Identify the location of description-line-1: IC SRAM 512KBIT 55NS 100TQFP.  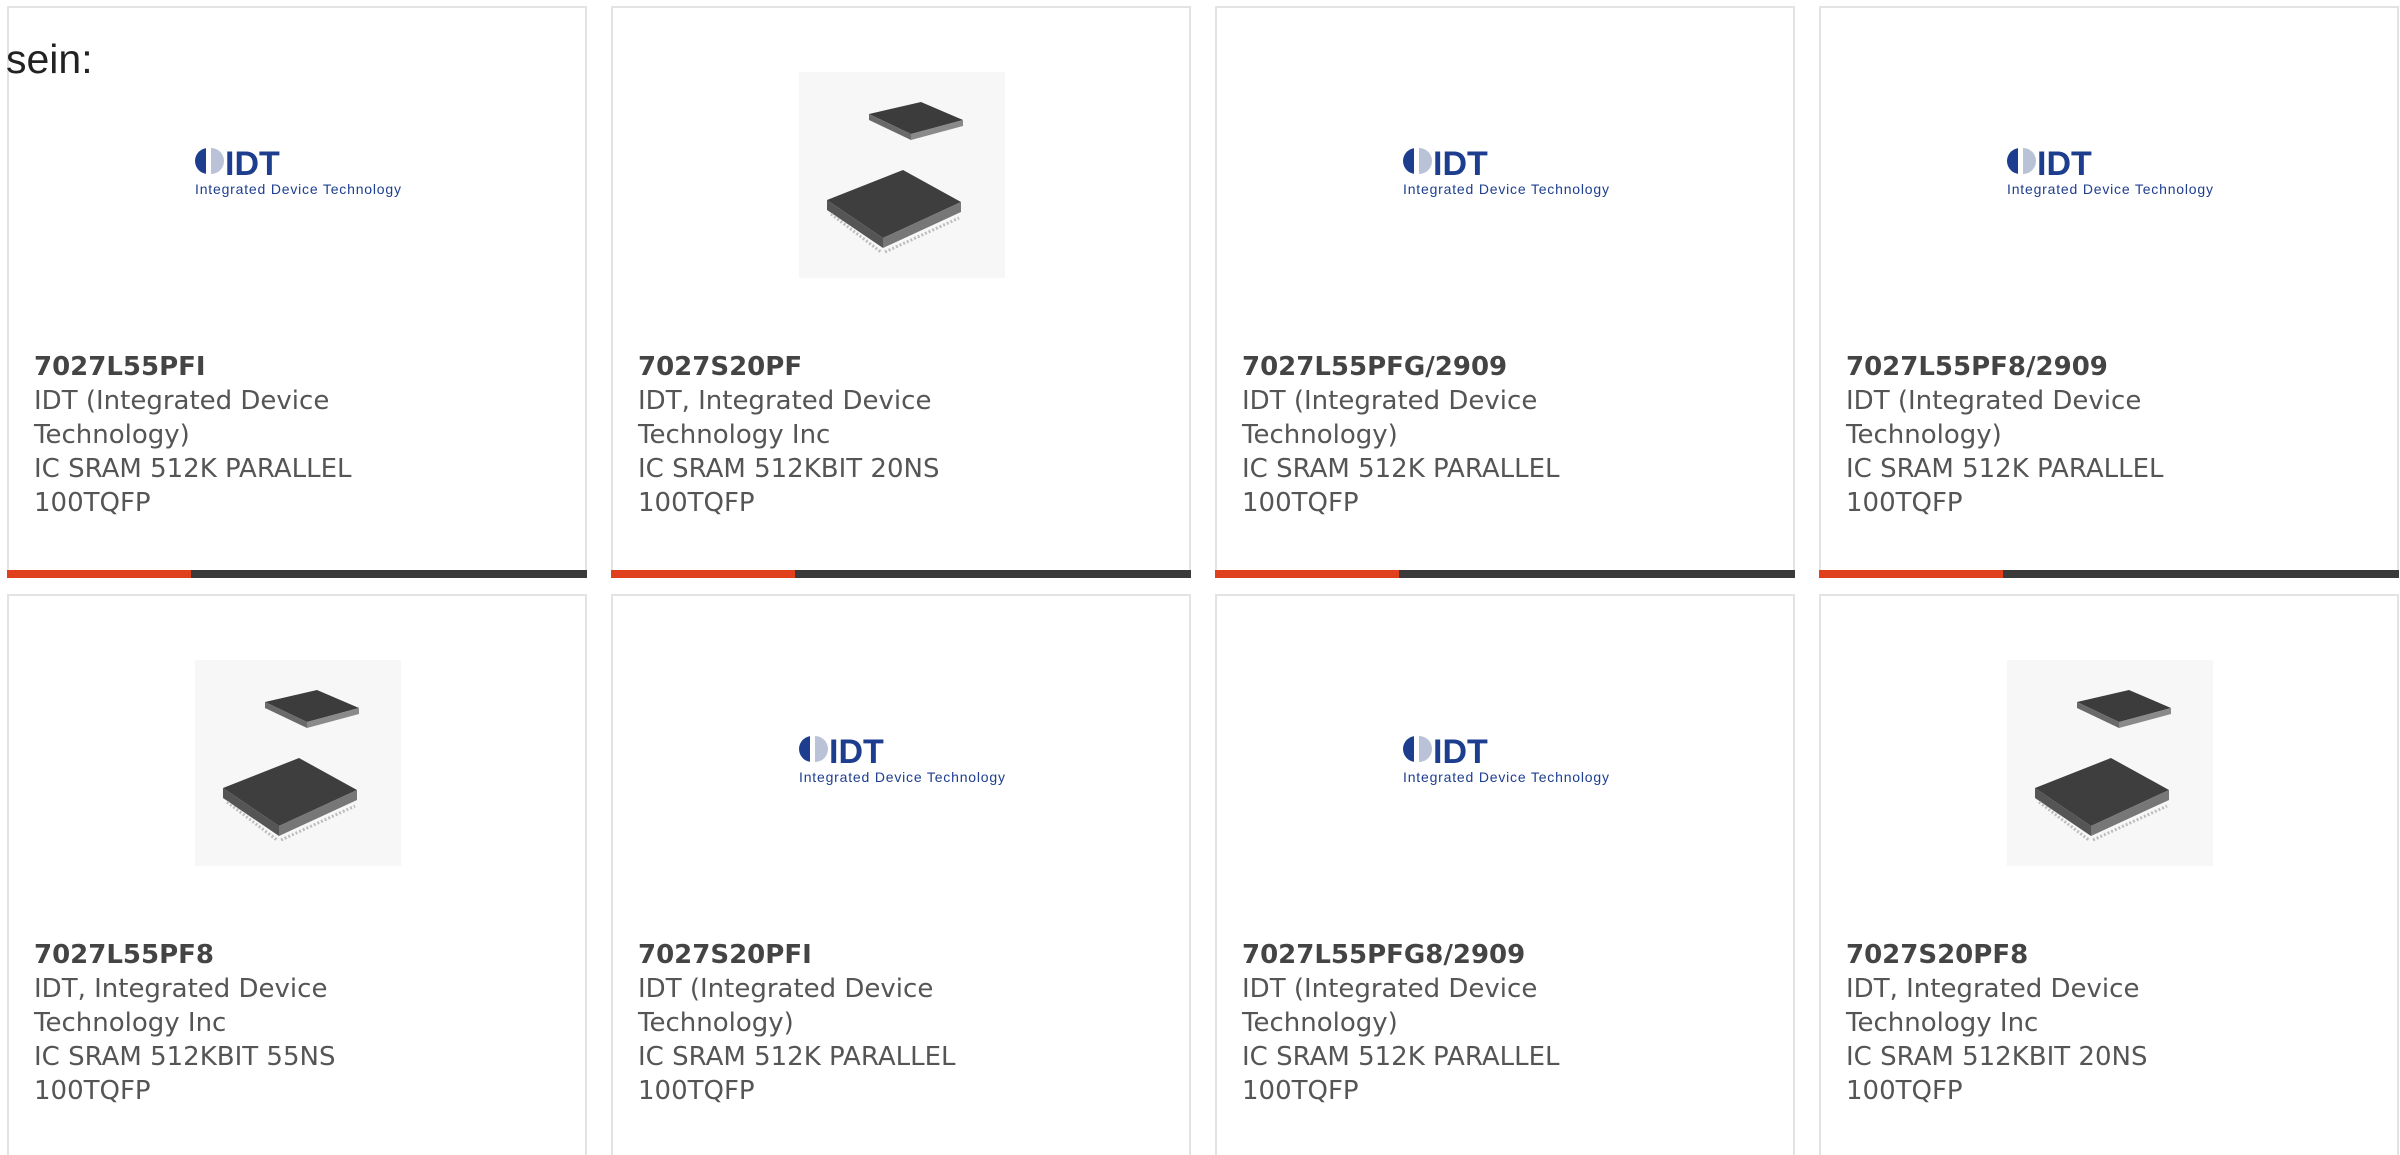
(185, 1074).